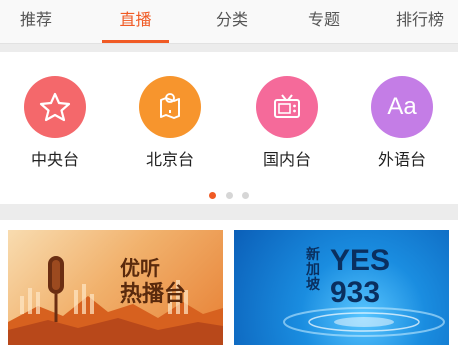 The width and height of the screenshot is (458, 345). I want to click on page-dot-active, so click(213, 195).